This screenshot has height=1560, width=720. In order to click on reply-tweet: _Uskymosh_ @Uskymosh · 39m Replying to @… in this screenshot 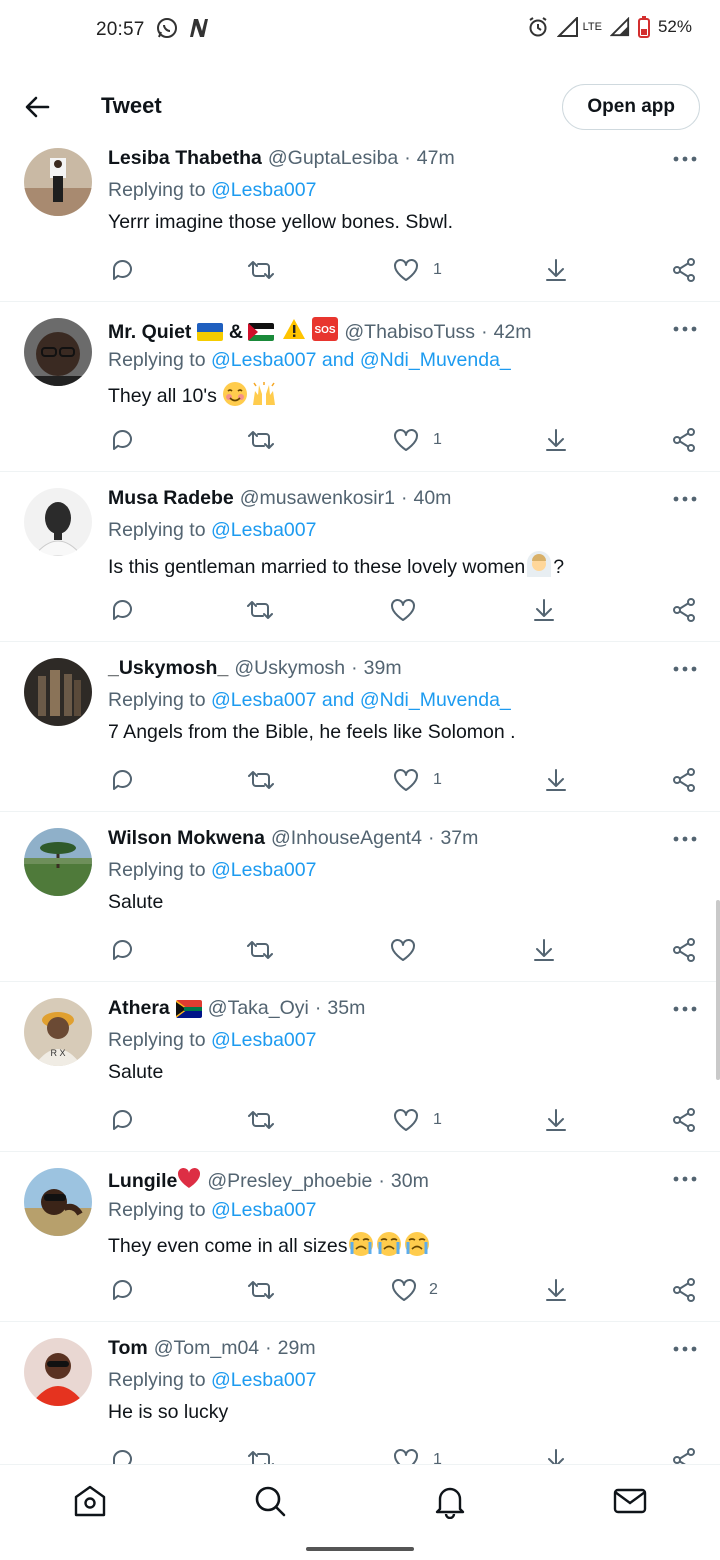, I will do `click(360, 727)`.